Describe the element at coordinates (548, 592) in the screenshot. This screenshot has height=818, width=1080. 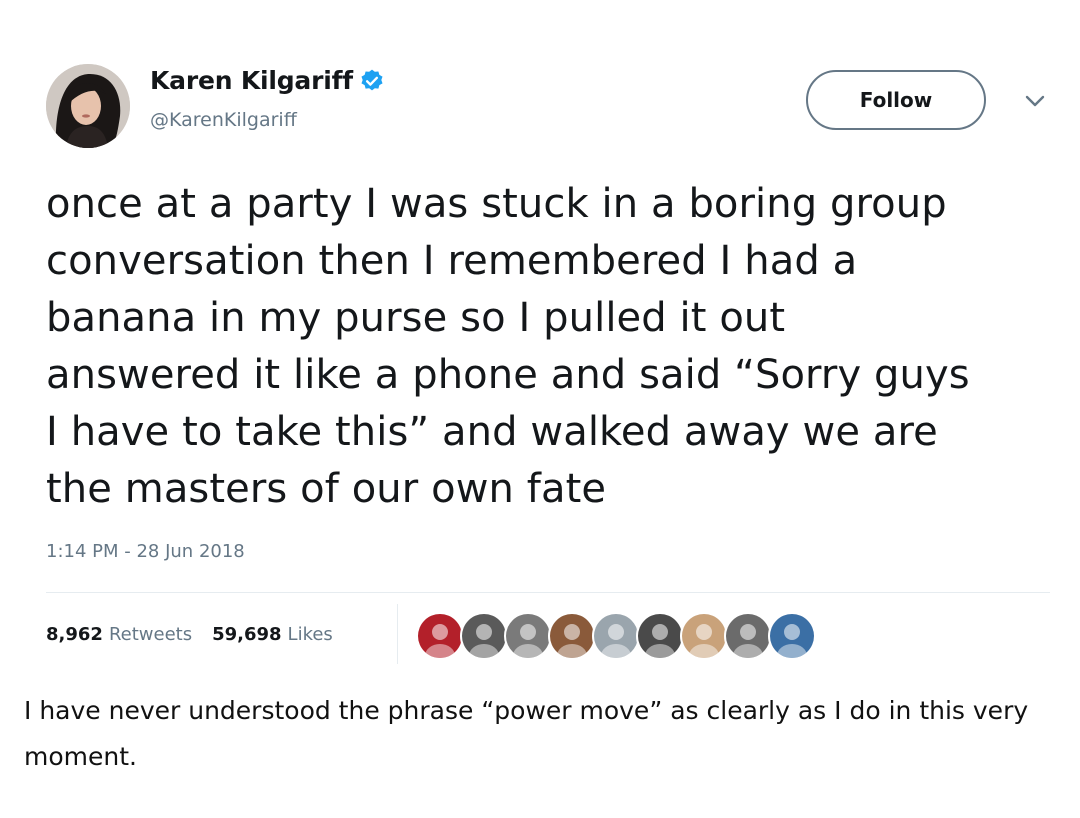
I see `divider` at that location.